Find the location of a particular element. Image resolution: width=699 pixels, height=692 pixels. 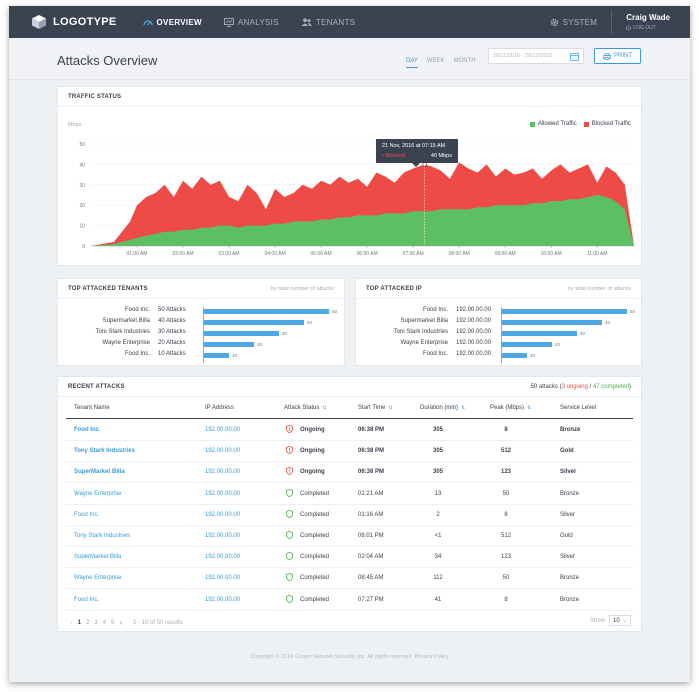

tenant-count: 10 Attacks is located at coordinates (172, 354).